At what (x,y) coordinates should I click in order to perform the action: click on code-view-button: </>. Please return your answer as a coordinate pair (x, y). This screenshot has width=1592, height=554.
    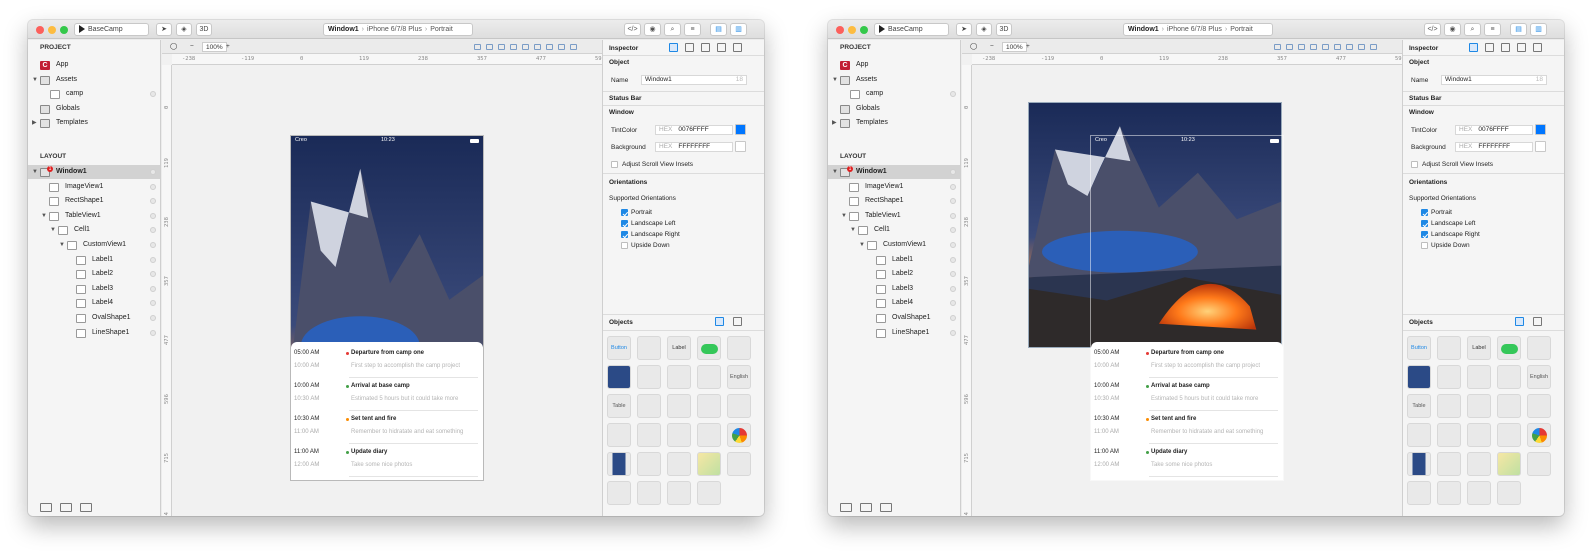
    Looking at the image, I should click on (1432, 29).